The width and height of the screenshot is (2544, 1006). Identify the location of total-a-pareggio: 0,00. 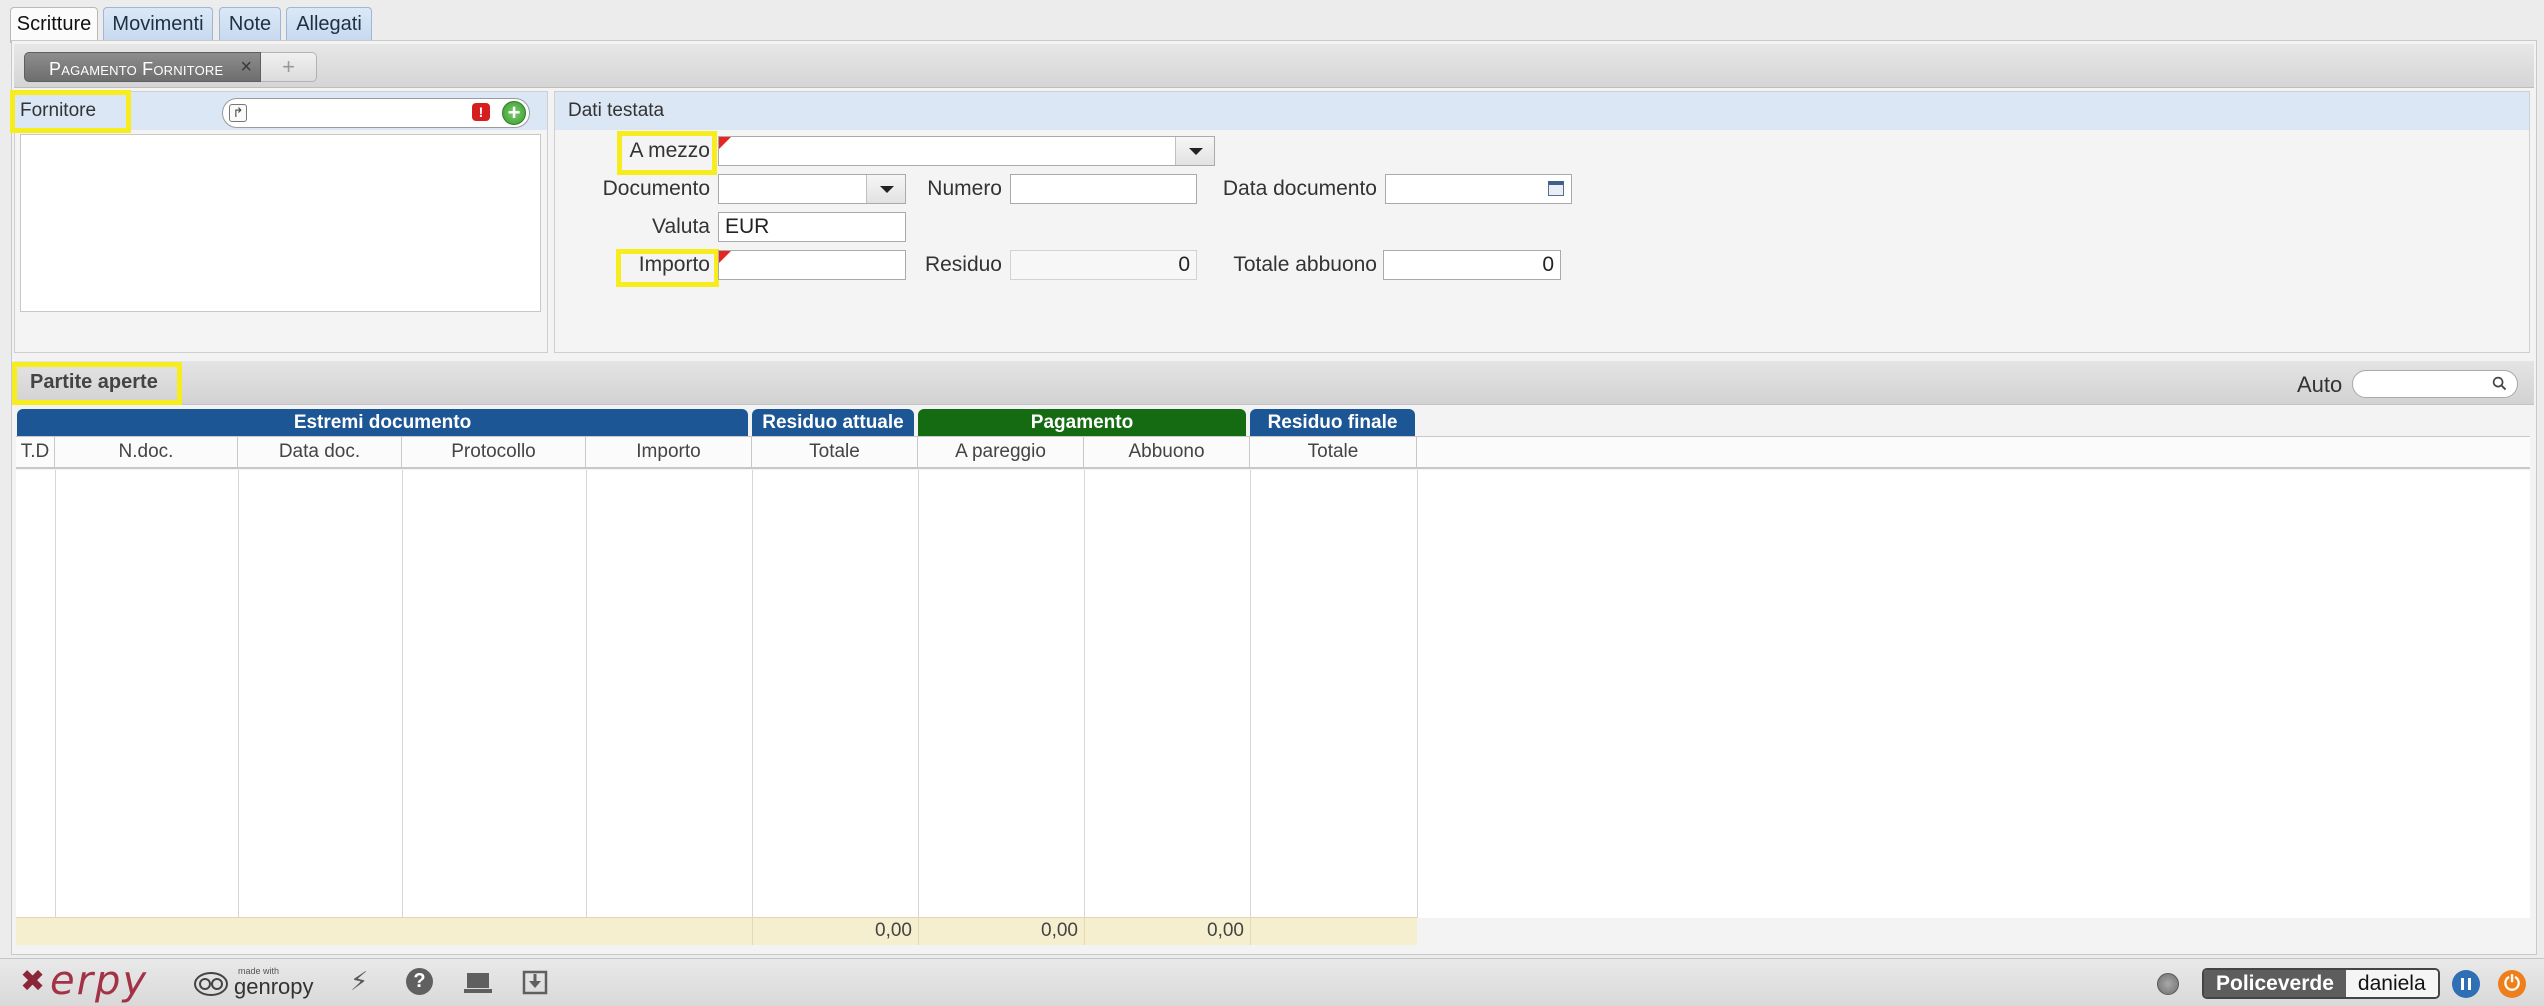
(1001, 931).